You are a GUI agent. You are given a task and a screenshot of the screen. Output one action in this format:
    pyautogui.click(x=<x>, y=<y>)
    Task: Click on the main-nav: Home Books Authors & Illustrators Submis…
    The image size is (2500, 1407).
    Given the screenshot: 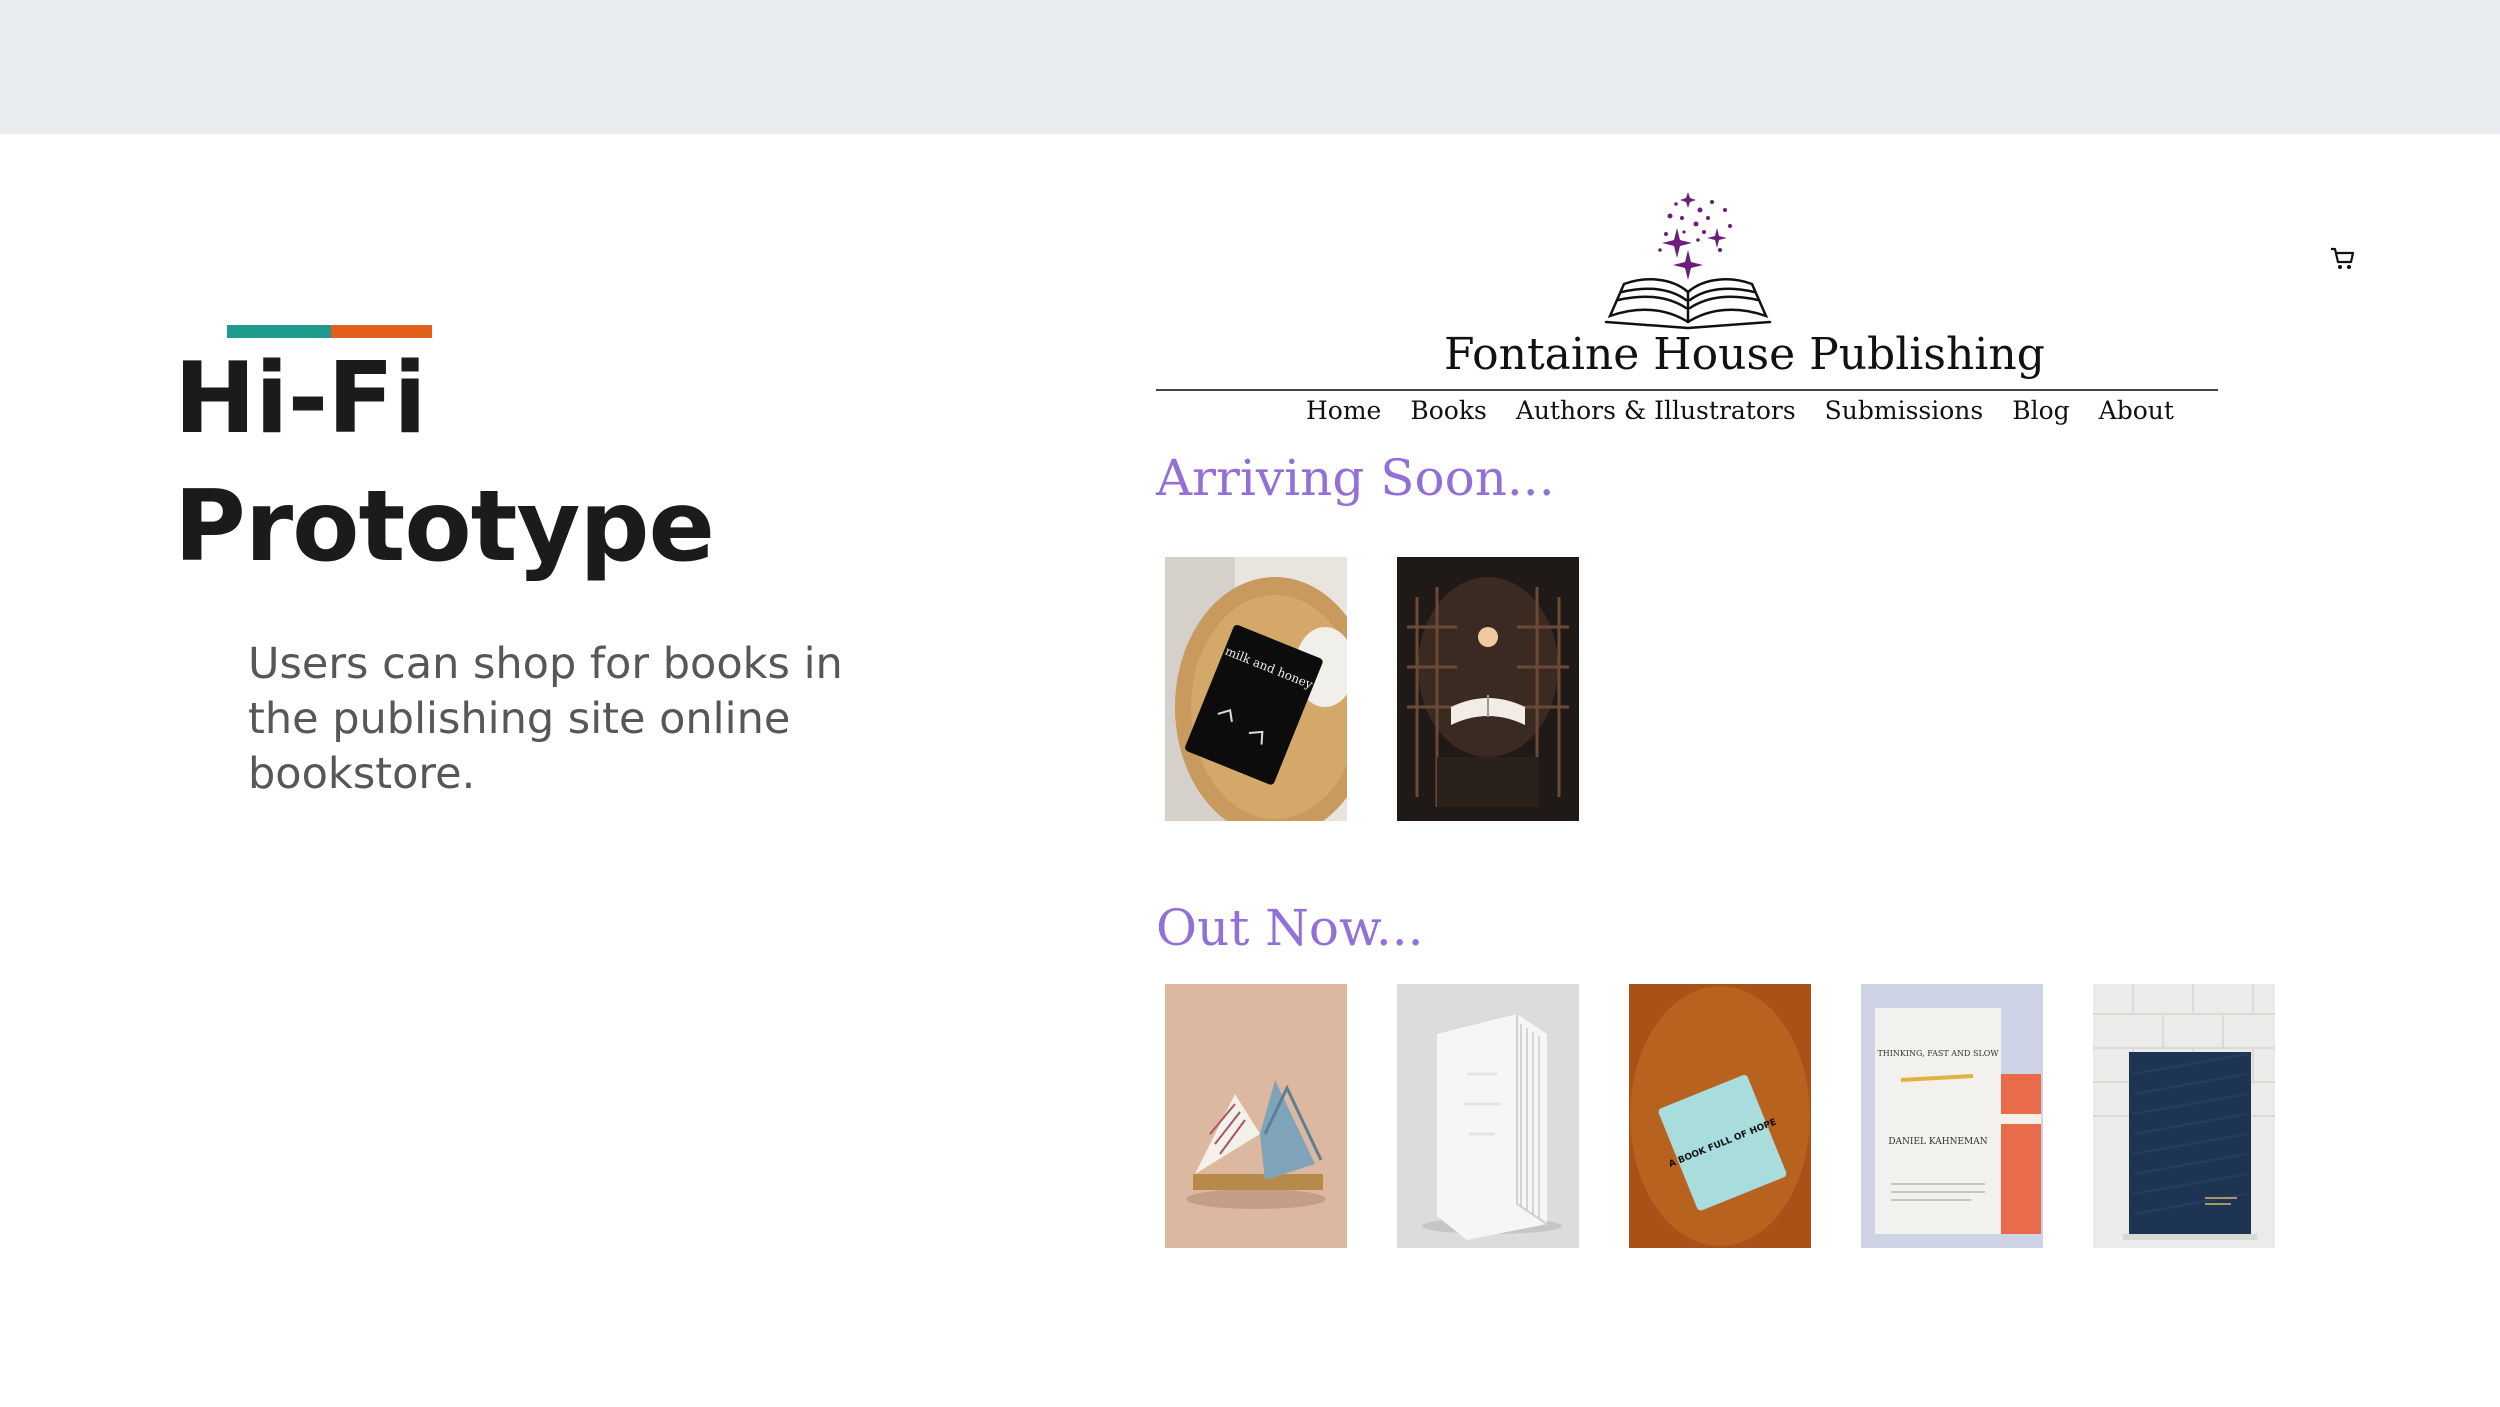 What is the action you would take?
    pyautogui.click(x=1740, y=410)
    